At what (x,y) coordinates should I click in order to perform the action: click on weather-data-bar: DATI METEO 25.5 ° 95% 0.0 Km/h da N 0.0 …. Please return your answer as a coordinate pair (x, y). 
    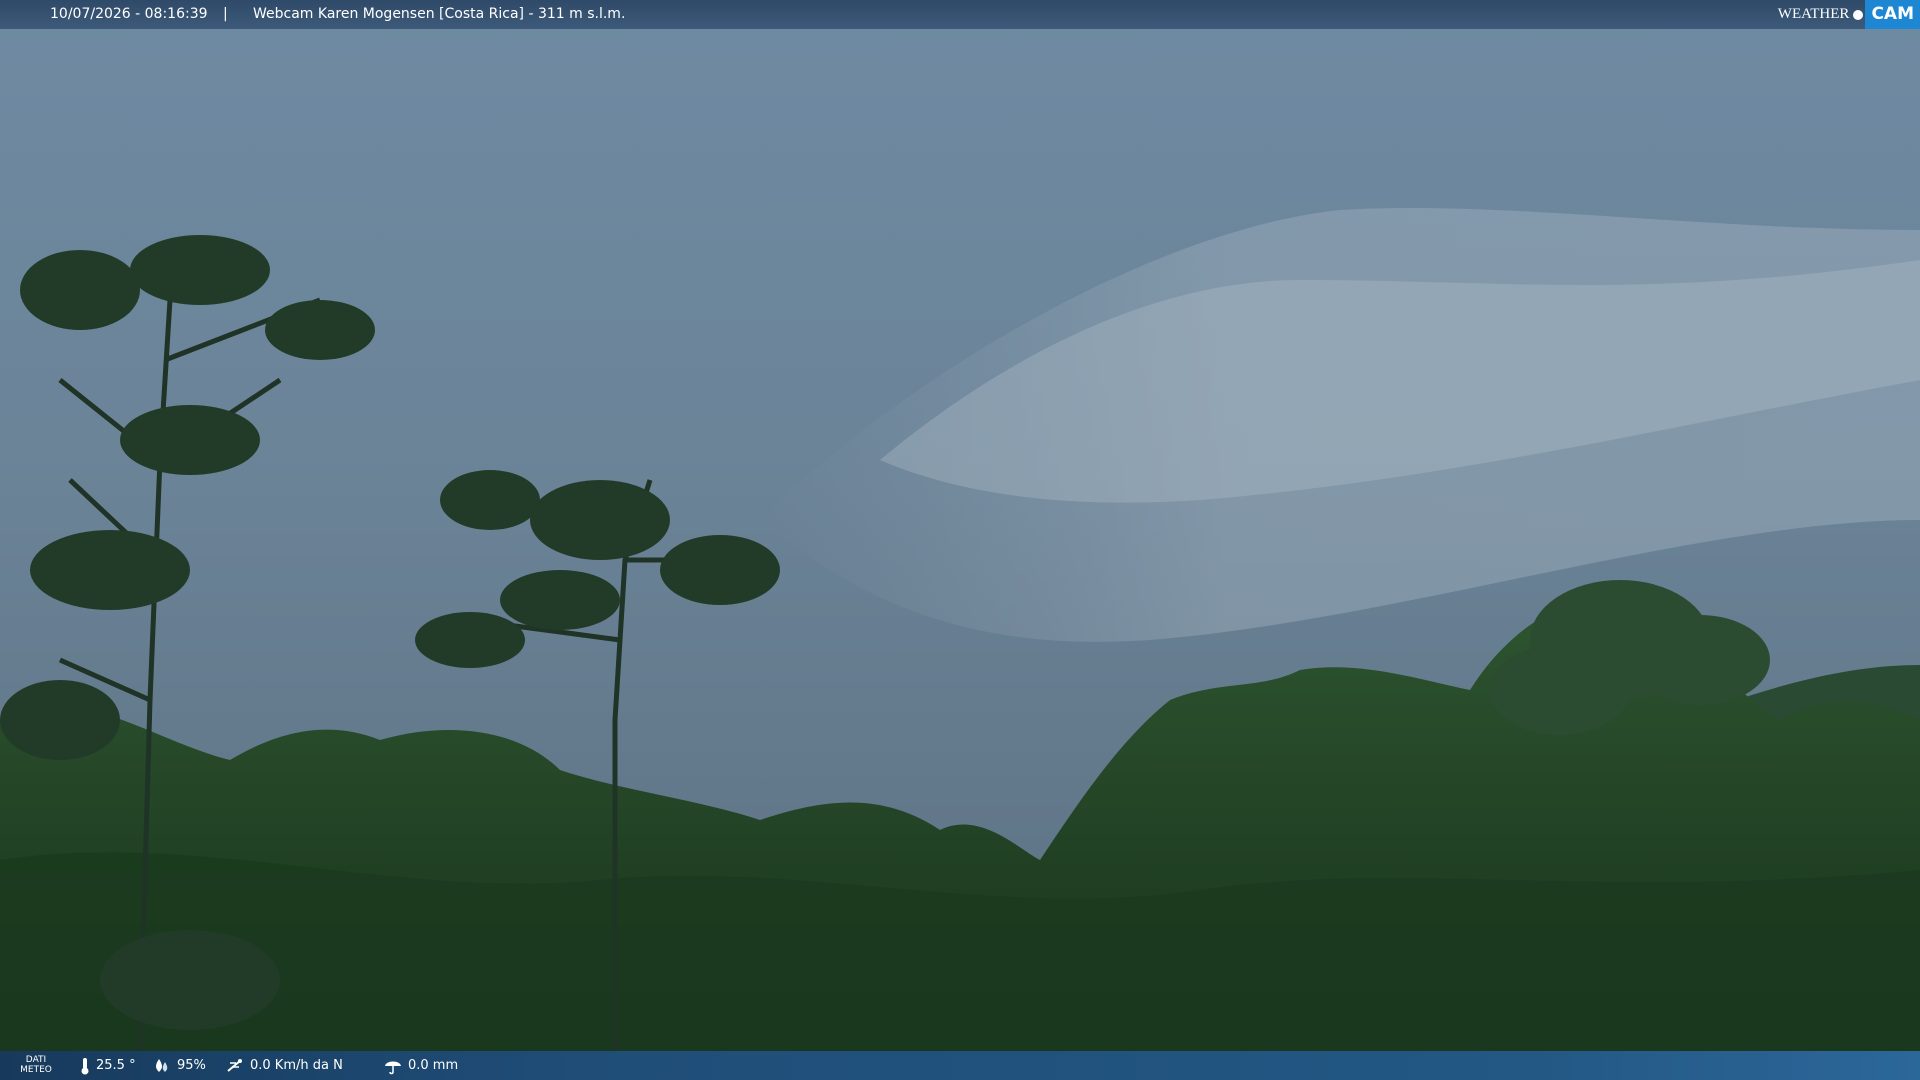
    Looking at the image, I should click on (960, 1065).